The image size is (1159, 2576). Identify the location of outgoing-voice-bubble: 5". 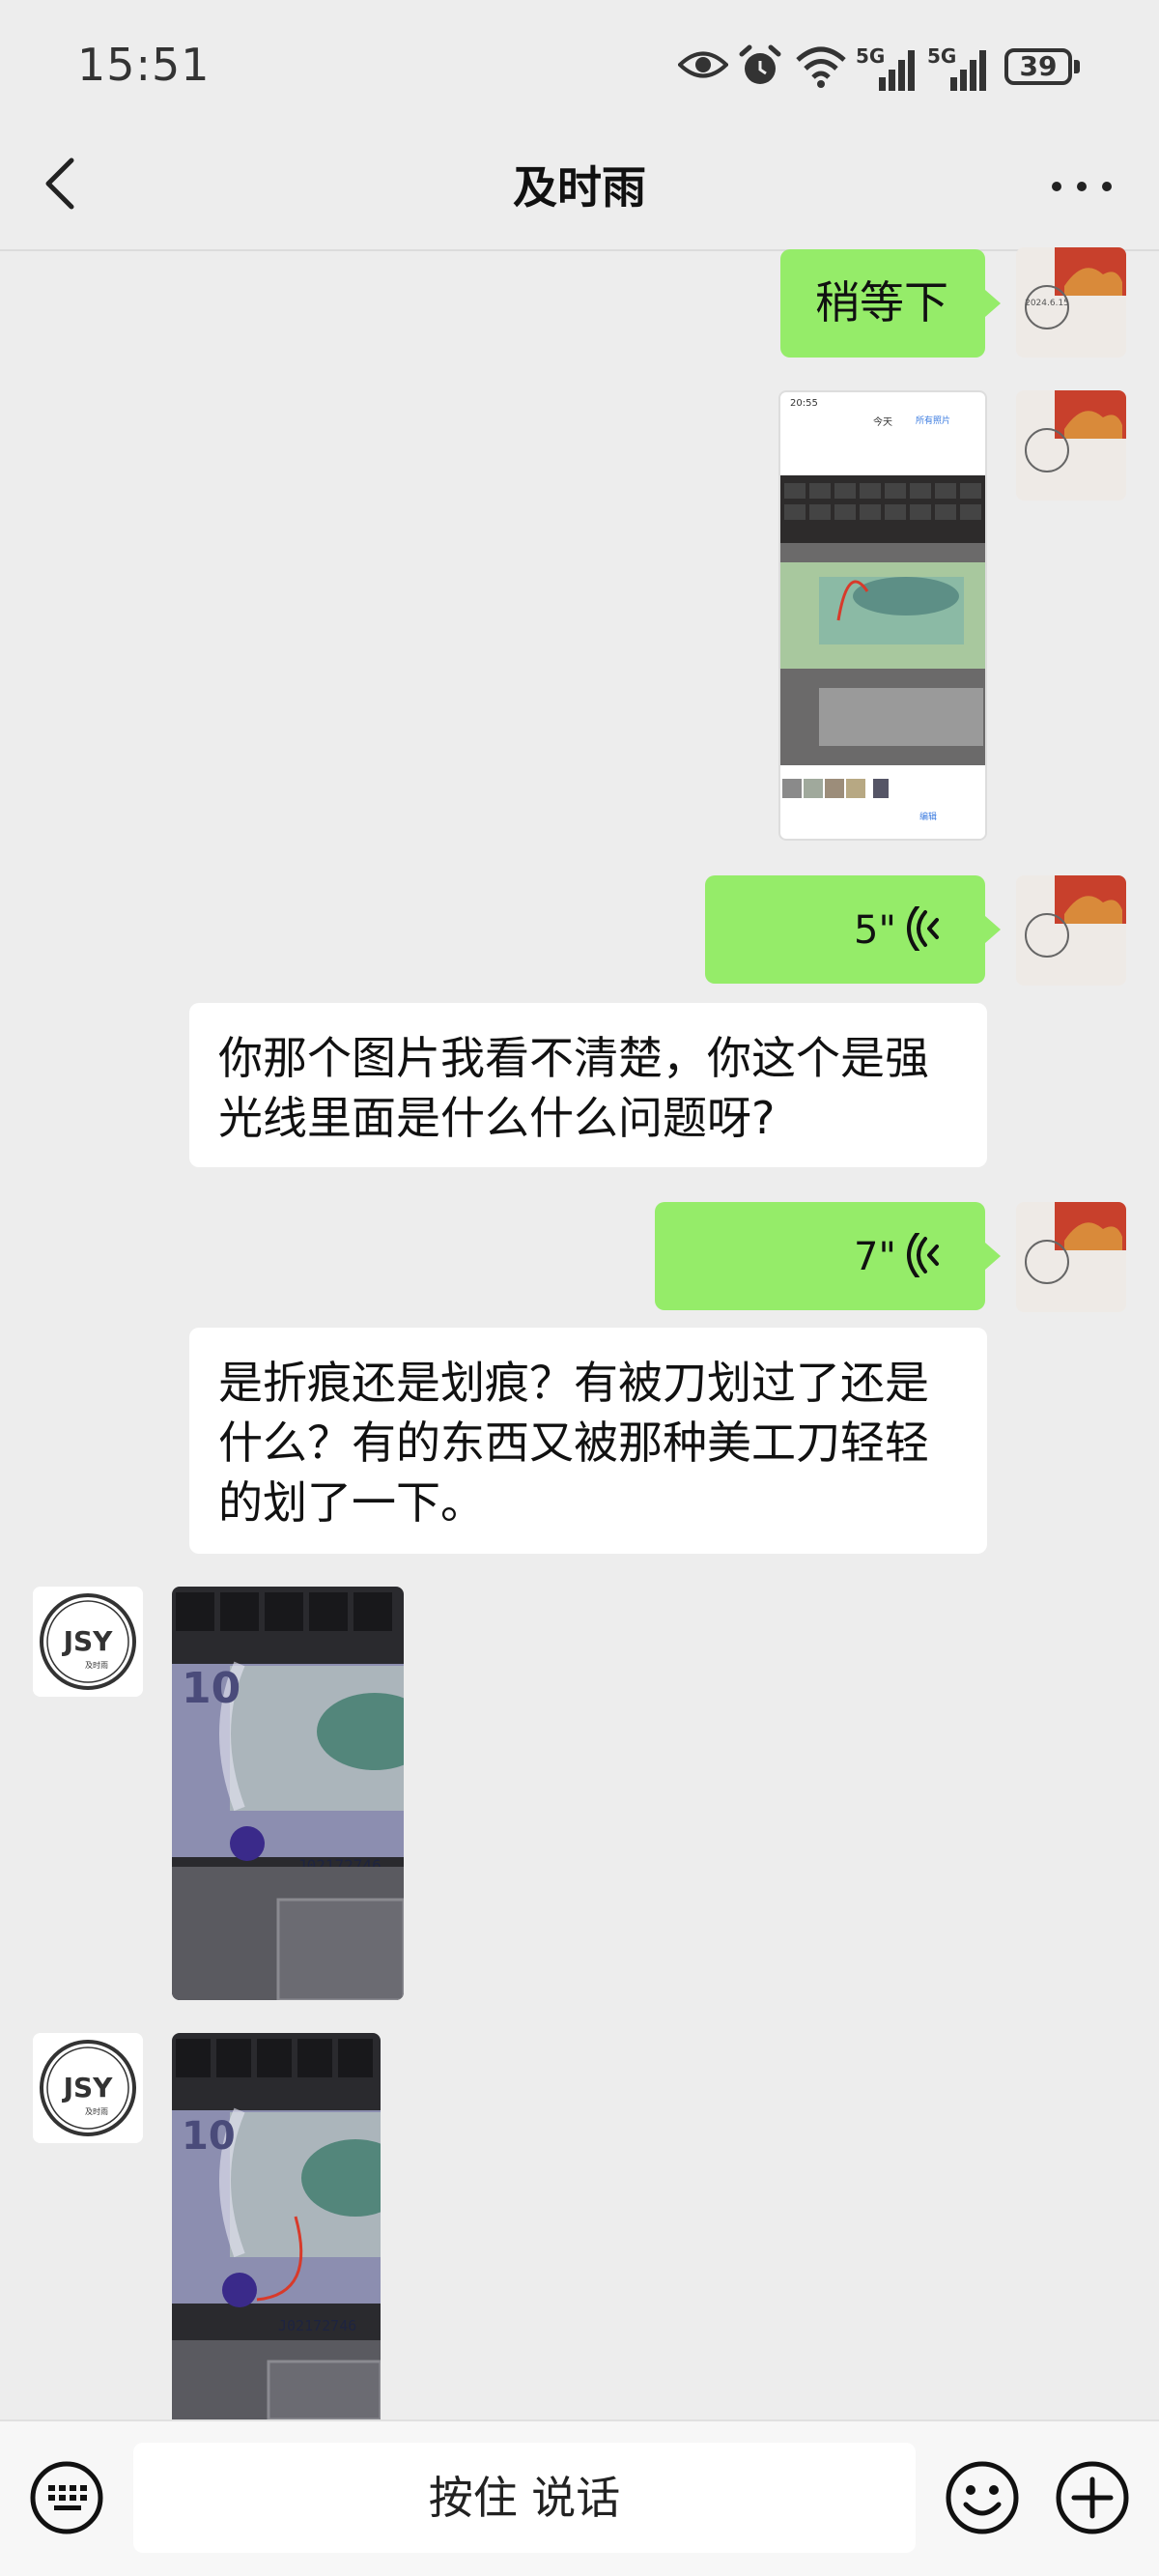
(845, 930).